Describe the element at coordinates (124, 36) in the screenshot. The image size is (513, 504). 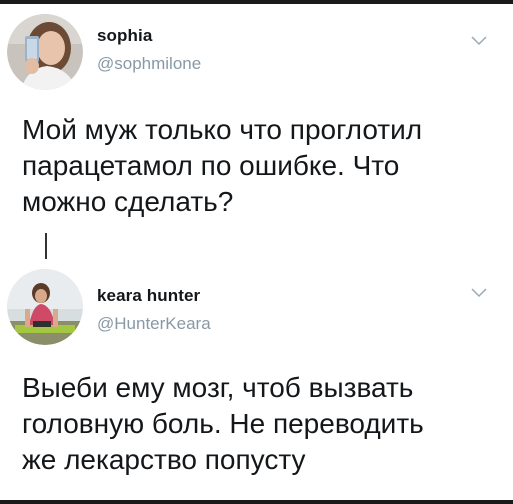
I see `user-name: sophia` at that location.